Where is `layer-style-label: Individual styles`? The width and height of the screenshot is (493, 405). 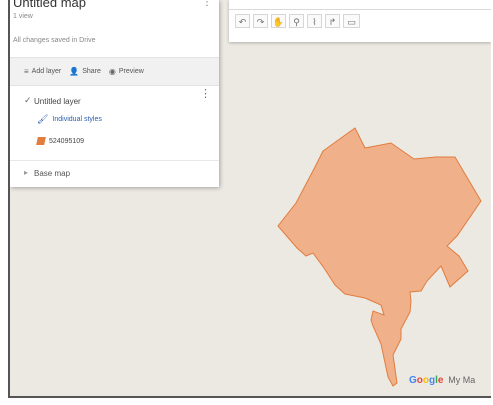 layer-style-label: Individual styles is located at coordinates (77, 119).